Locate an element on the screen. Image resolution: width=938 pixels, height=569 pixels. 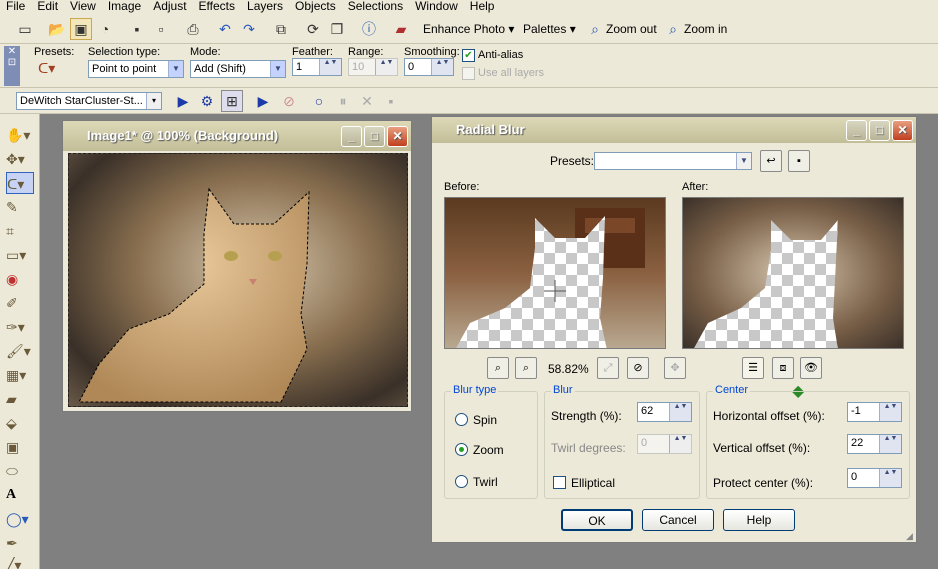
zoom-out-icon: ⌕ is located at coordinates (595, 29).